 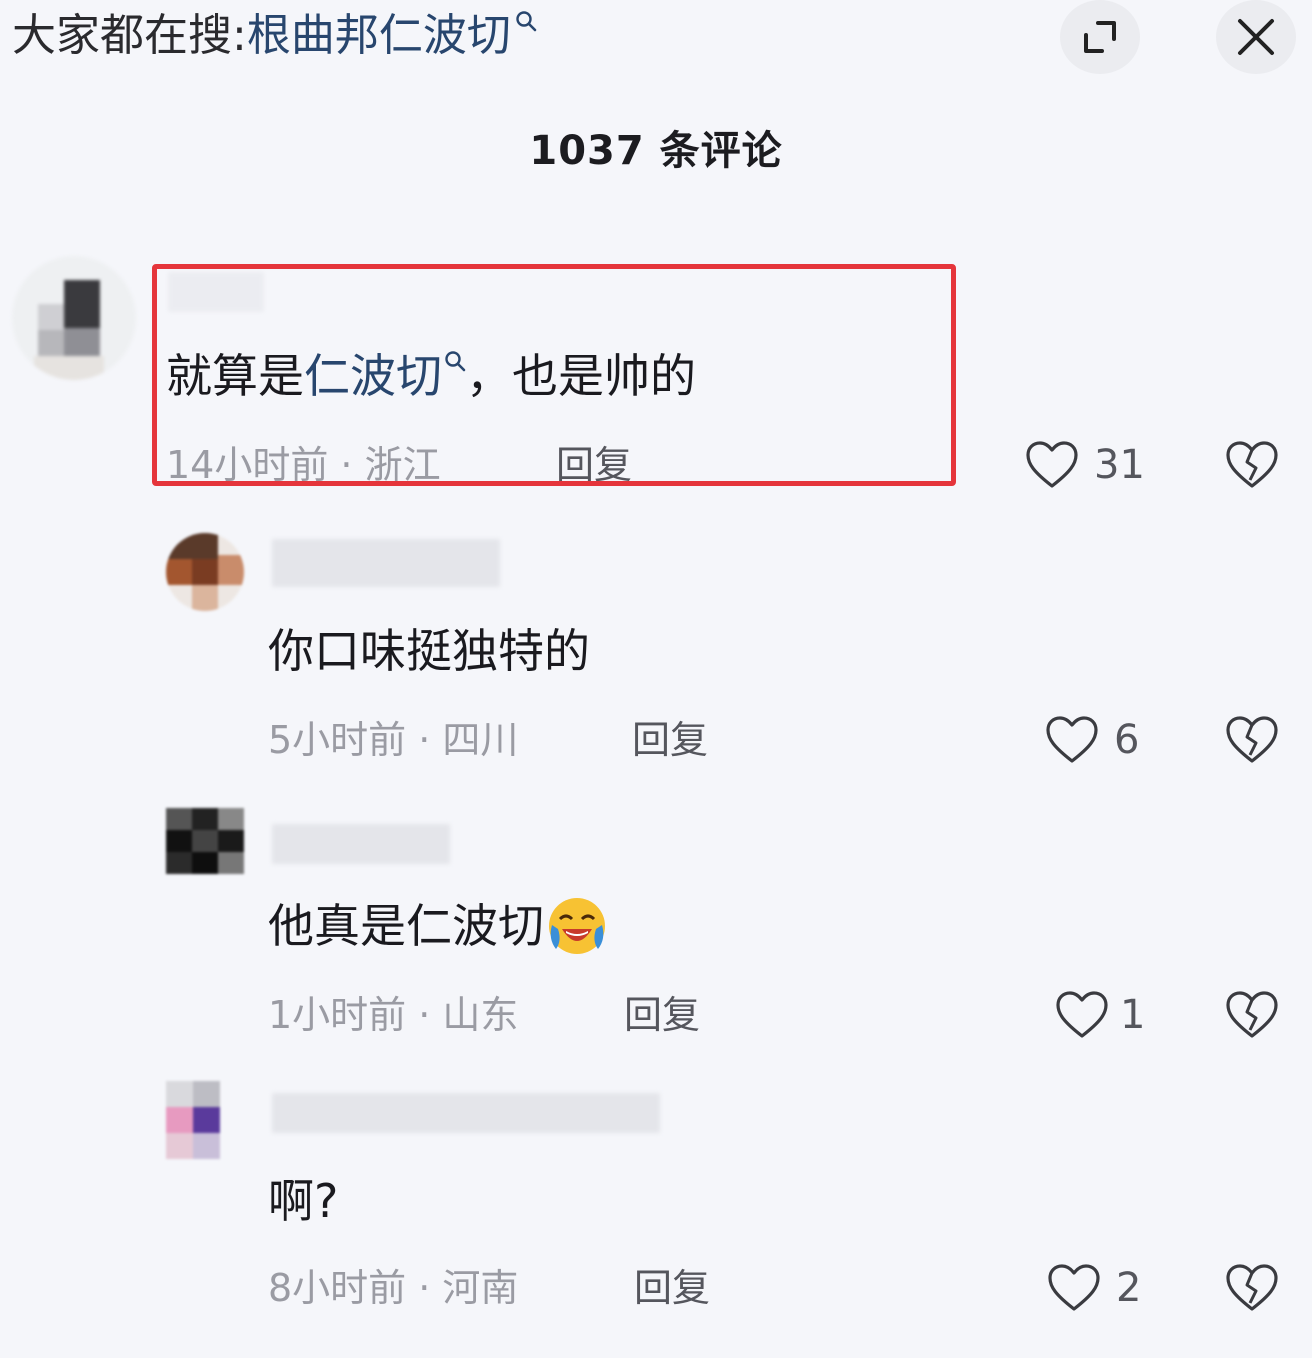 I want to click on like-count: 31, so click(x=1119, y=465).